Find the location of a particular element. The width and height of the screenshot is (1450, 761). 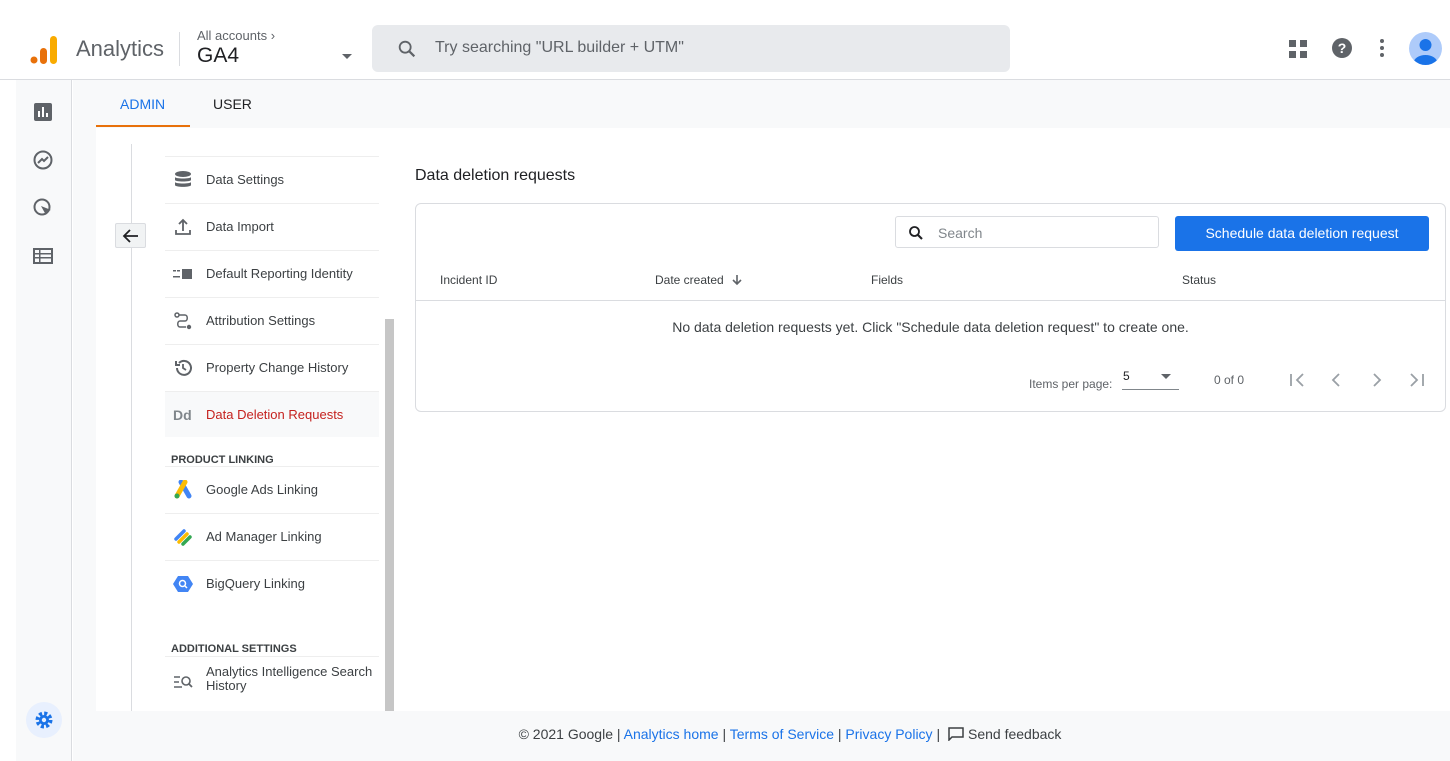

back-button is located at coordinates (130, 235).